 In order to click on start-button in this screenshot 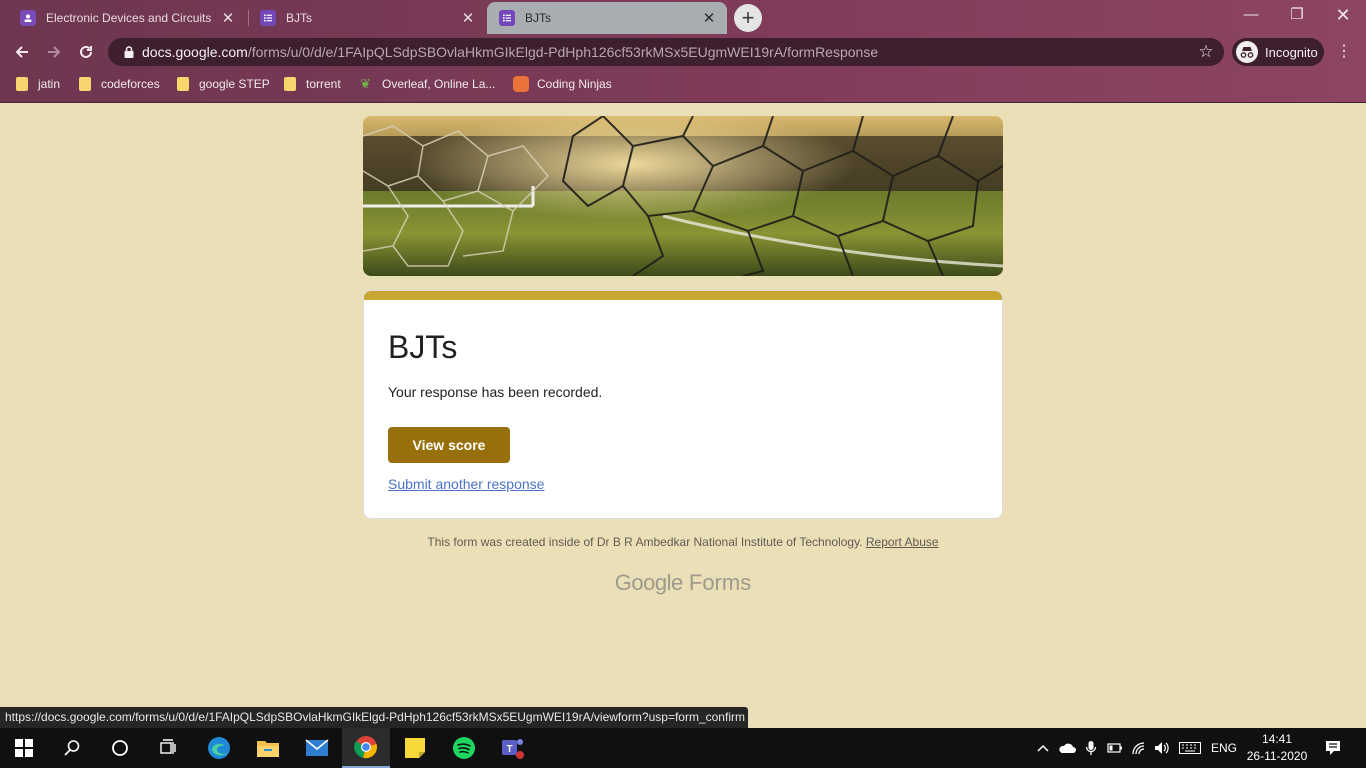, I will do `click(24, 748)`.